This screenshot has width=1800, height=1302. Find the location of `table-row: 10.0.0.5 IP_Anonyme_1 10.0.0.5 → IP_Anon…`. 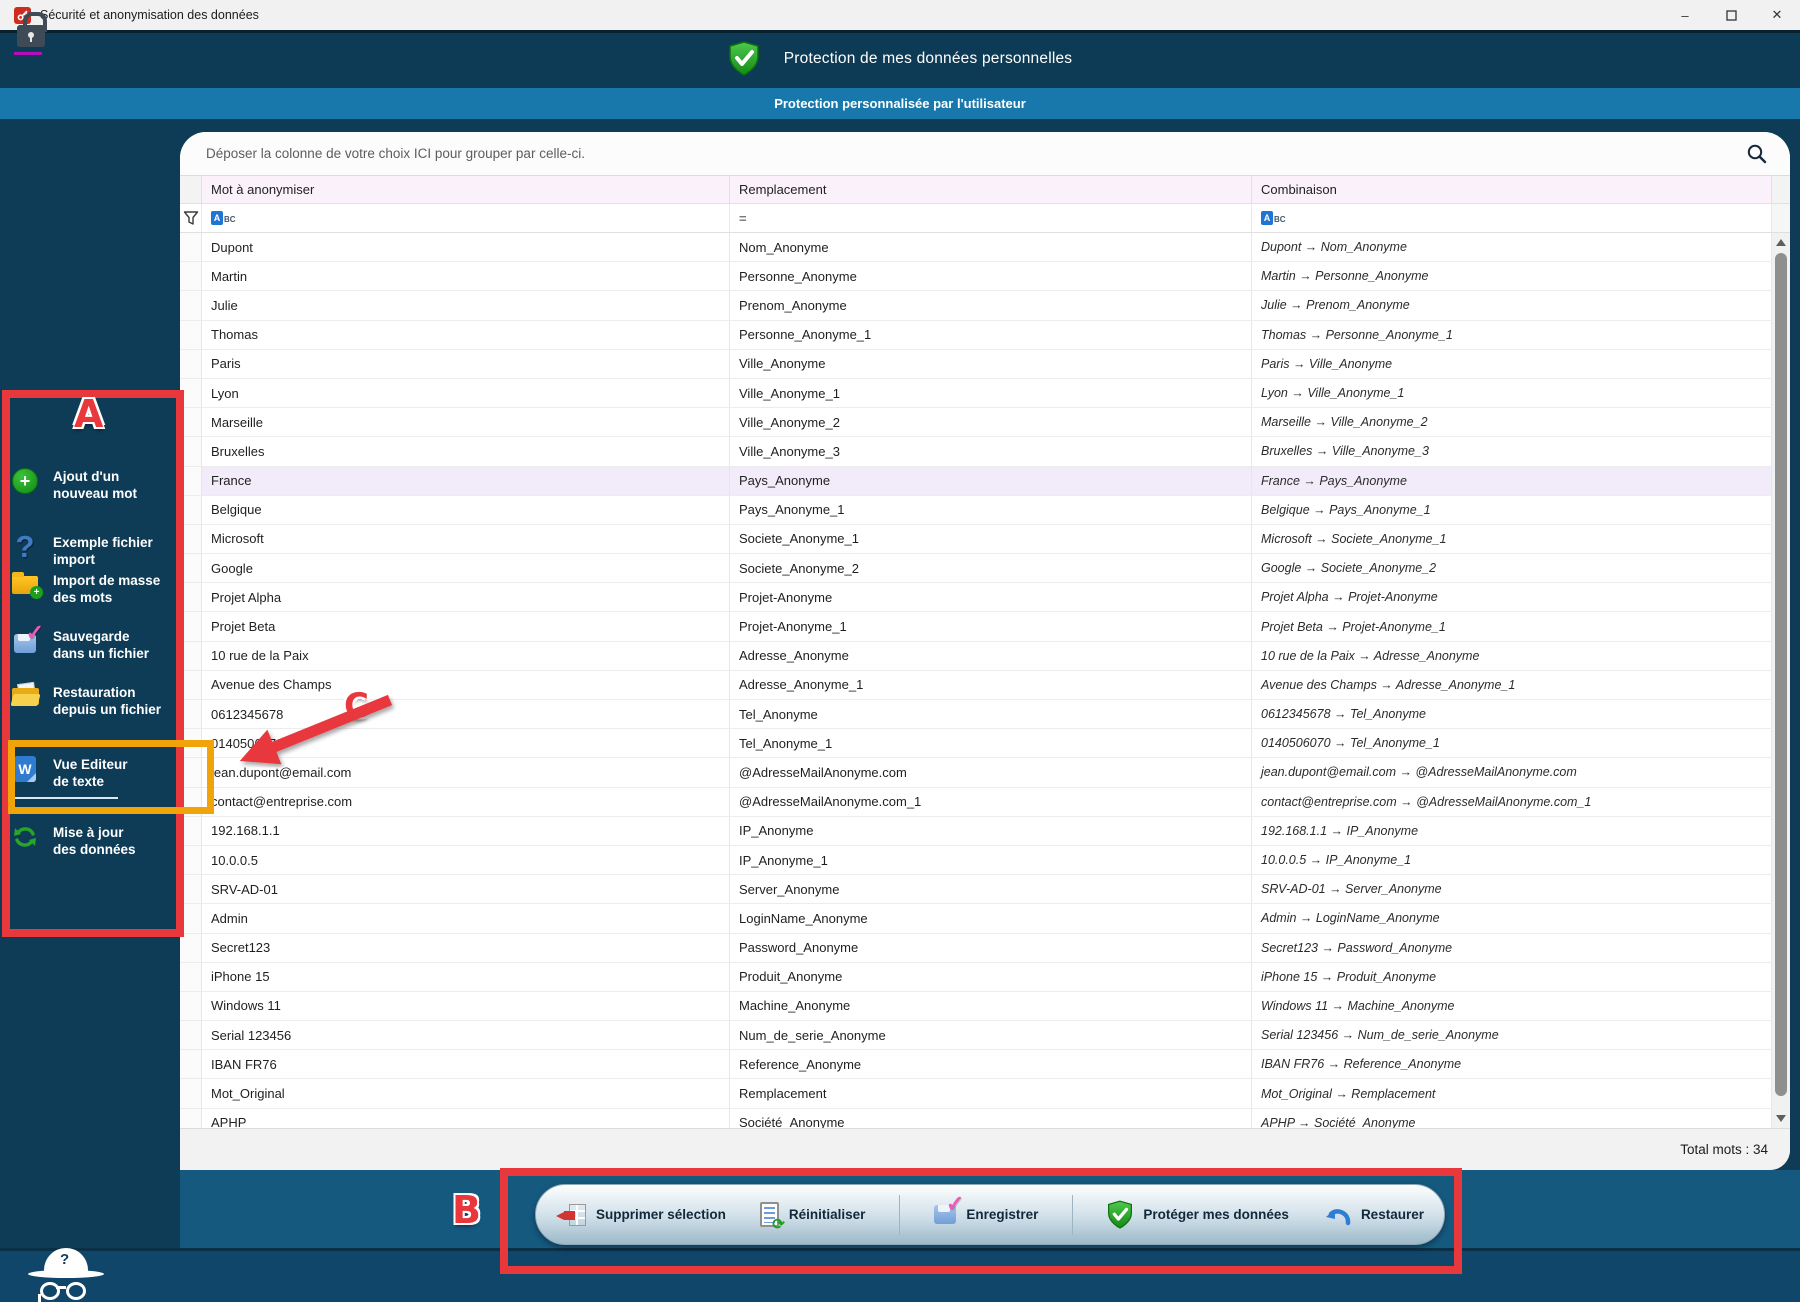

table-row: 10.0.0.5 IP_Anonyme_1 10.0.0.5 → IP_Anon… is located at coordinates (976, 860).